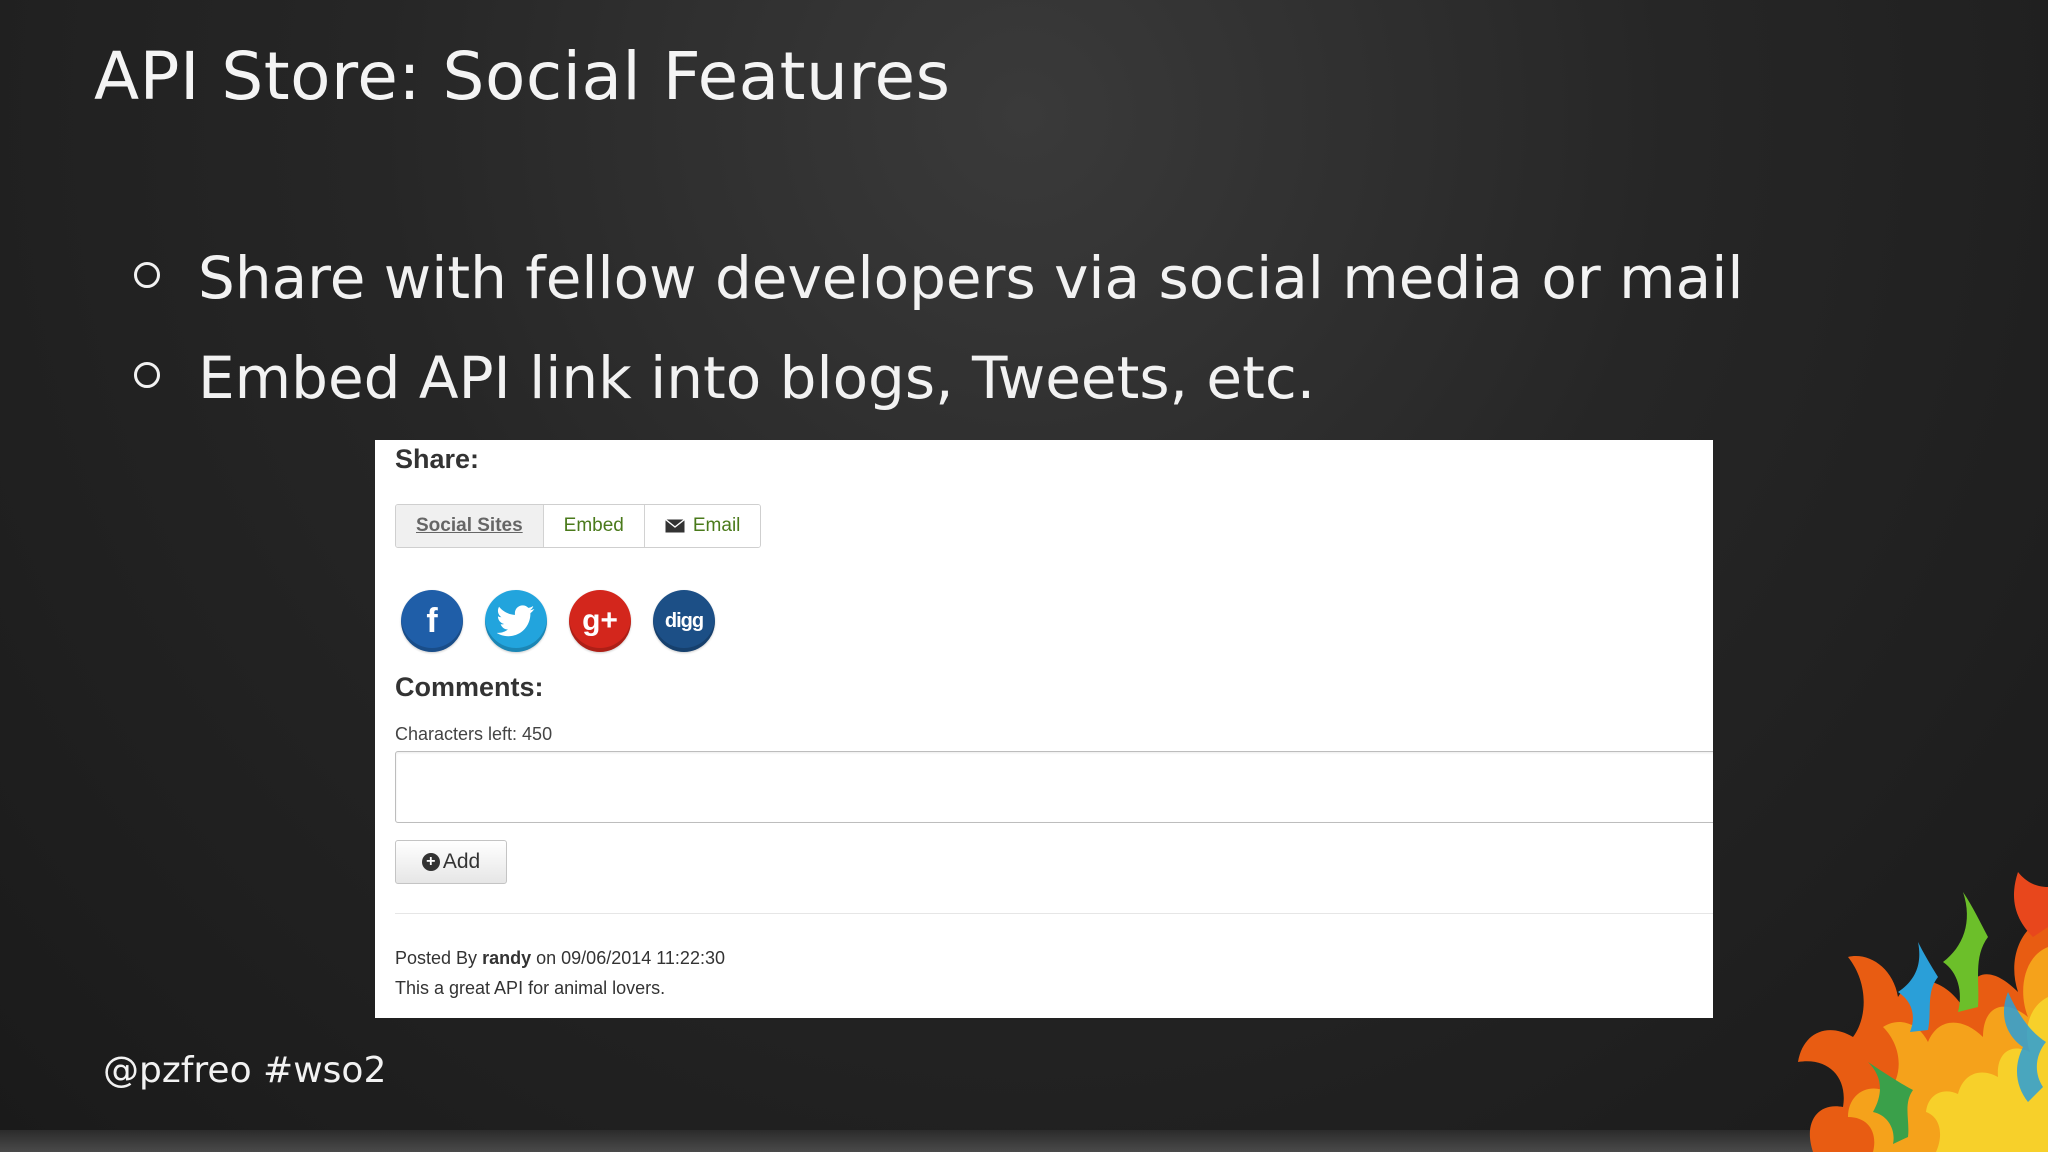  I want to click on twitter-bird-icon, so click(516, 621).